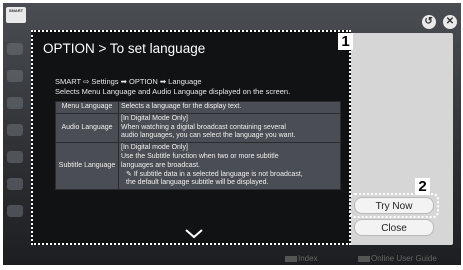 This screenshot has height=270, width=463. What do you see at coordinates (438, 20) in the screenshot?
I see `top-icons: ↺ ✕` at bounding box center [438, 20].